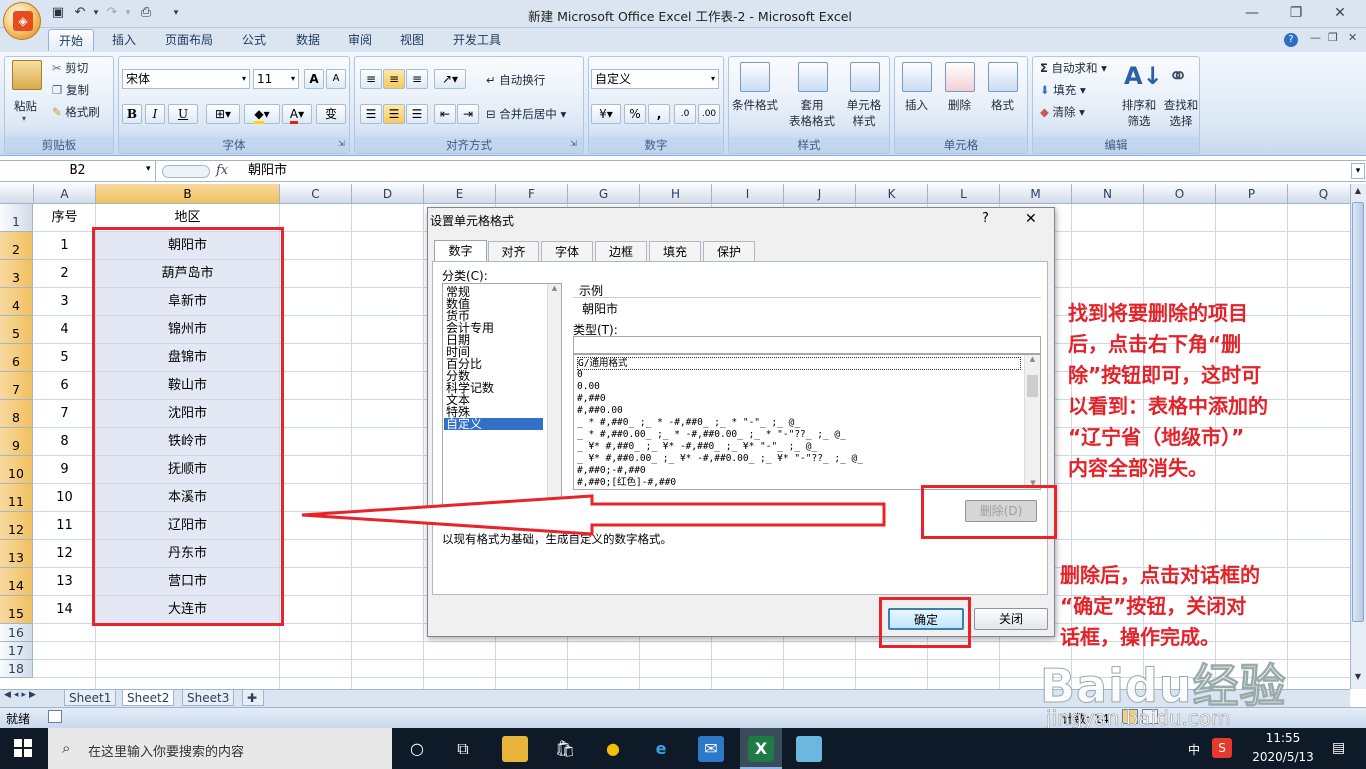 This screenshot has width=1366, height=769. I want to click on align-center-button: ☰, so click(394, 114).